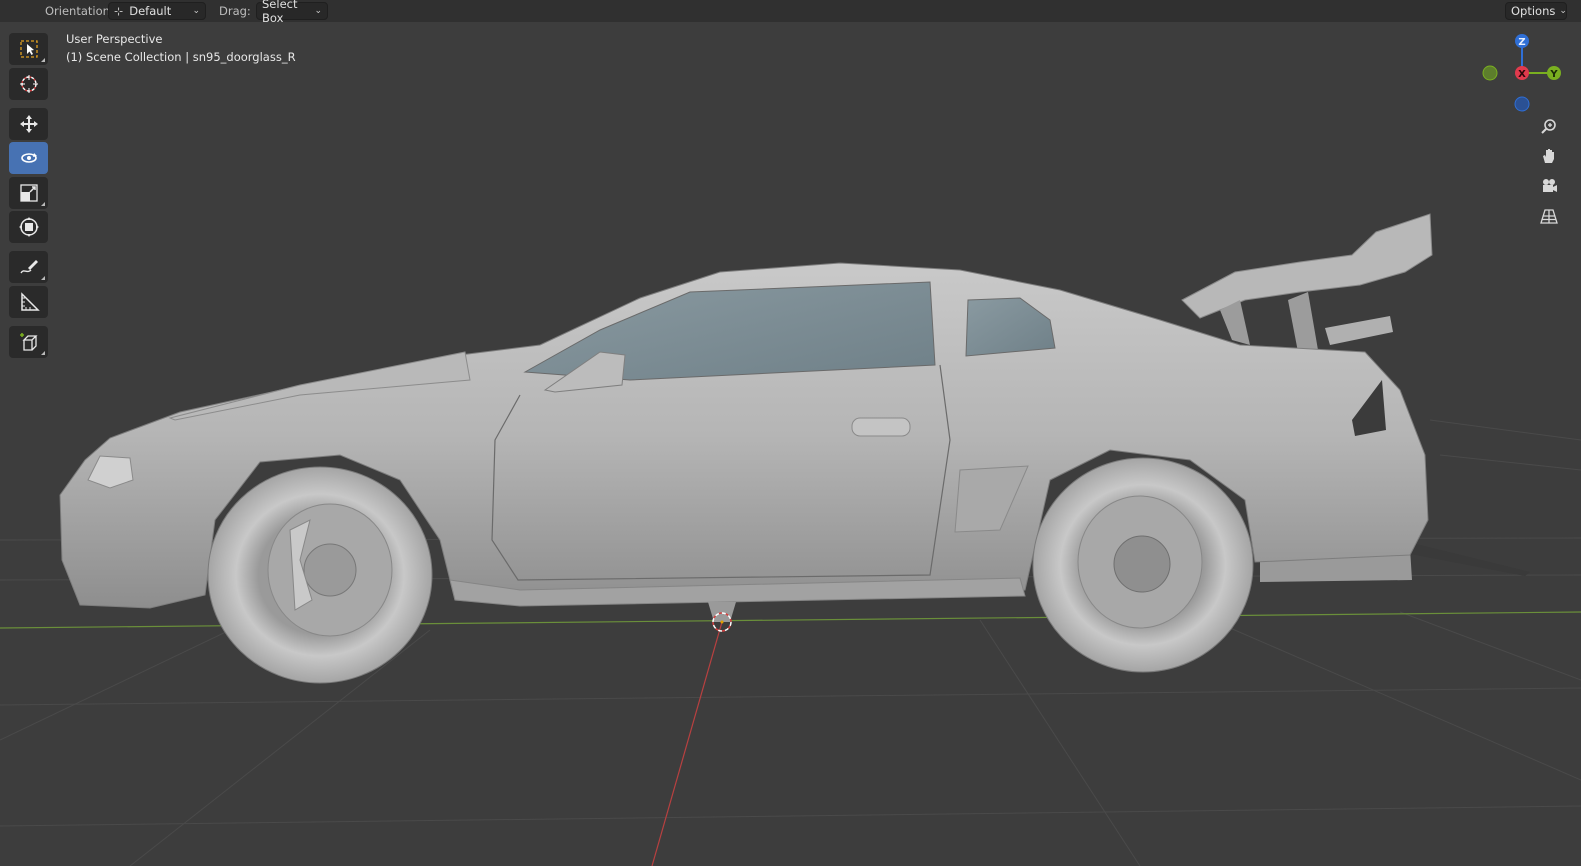 Image resolution: width=1581 pixels, height=866 pixels. I want to click on annotate-tool, so click(28, 267).